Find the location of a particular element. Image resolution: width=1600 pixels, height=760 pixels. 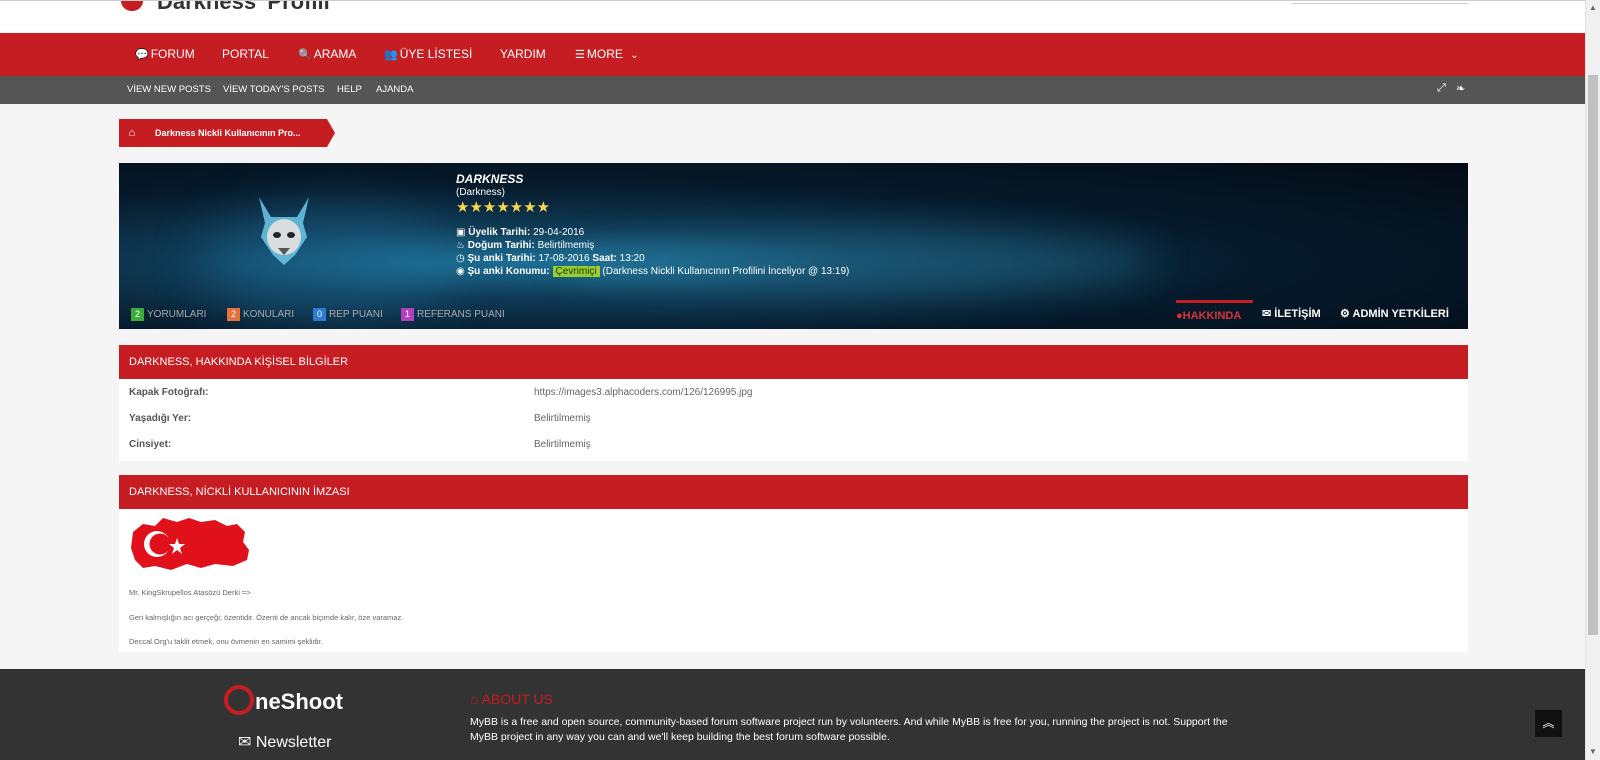

logo-ring-icon is located at coordinates (239, 700).